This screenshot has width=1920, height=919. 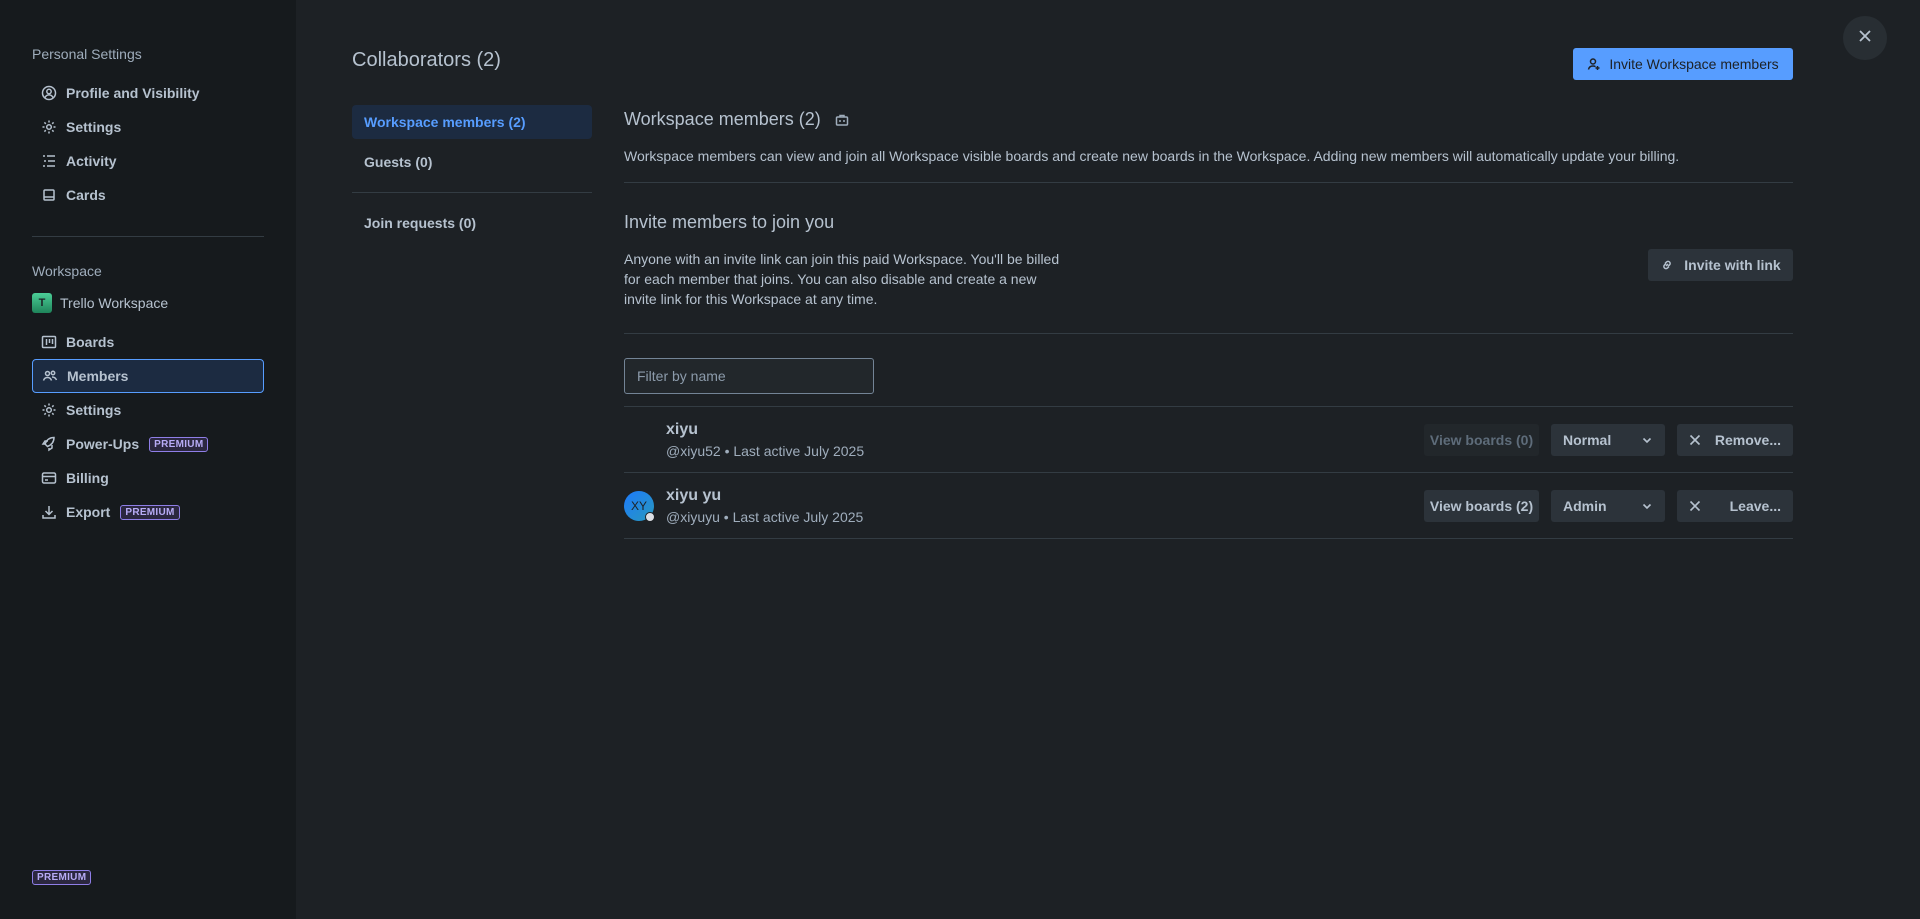 I want to click on card-icon, so click(x=49, y=195).